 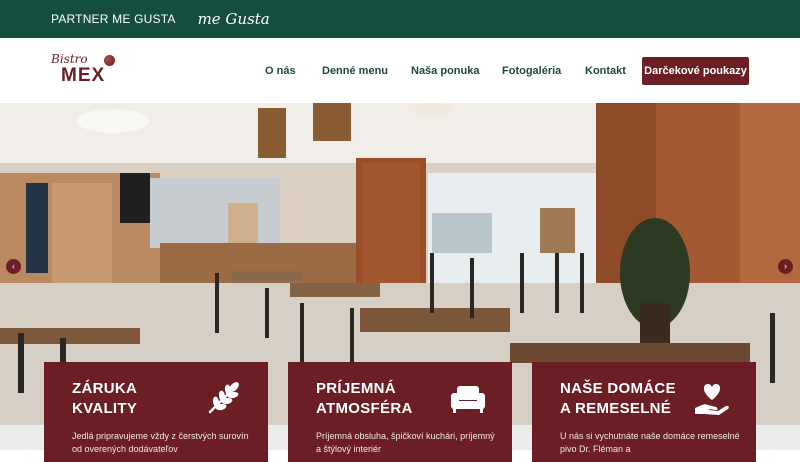 What do you see at coordinates (355, 71) in the screenshot?
I see `nav-item-denne-menu: Denné menu` at bounding box center [355, 71].